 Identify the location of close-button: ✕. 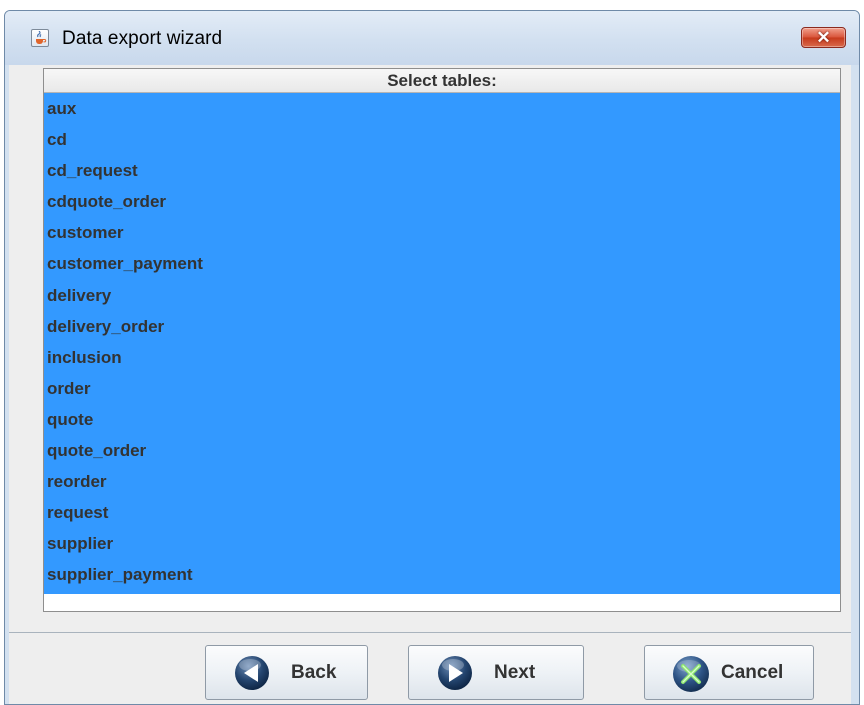
(823, 37).